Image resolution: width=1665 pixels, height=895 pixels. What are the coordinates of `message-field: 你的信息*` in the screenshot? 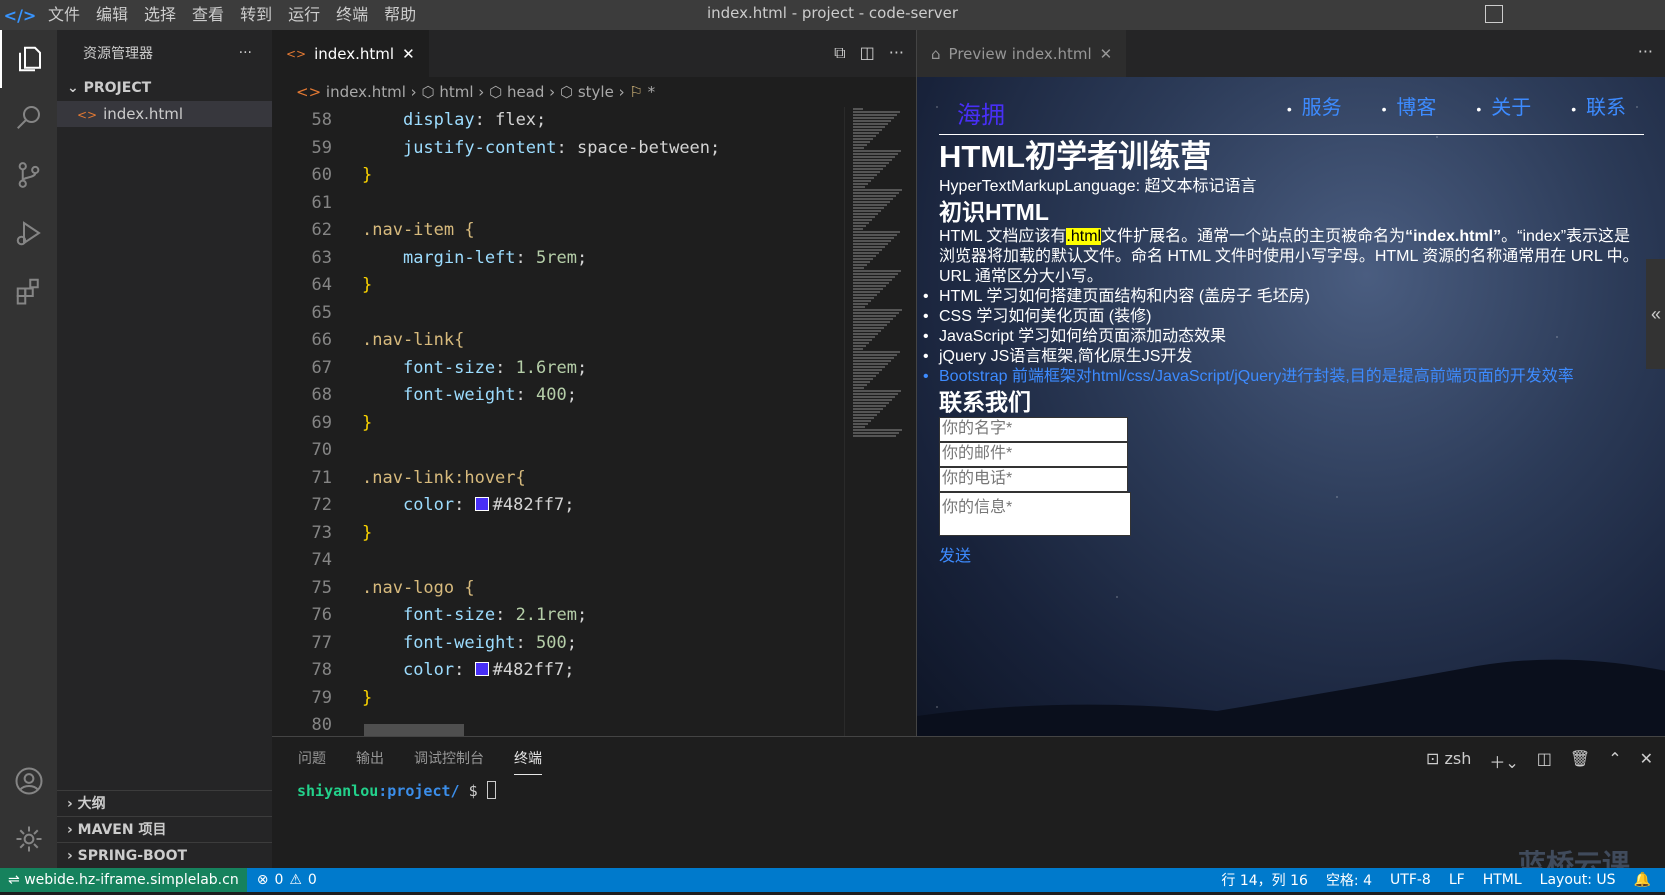 It's located at (1035, 514).